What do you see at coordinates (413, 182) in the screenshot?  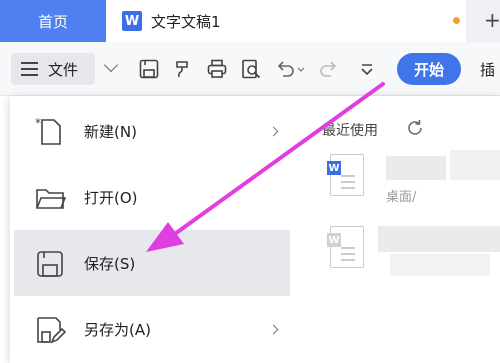 I see `recent-file-item: W 桌面/` at bounding box center [413, 182].